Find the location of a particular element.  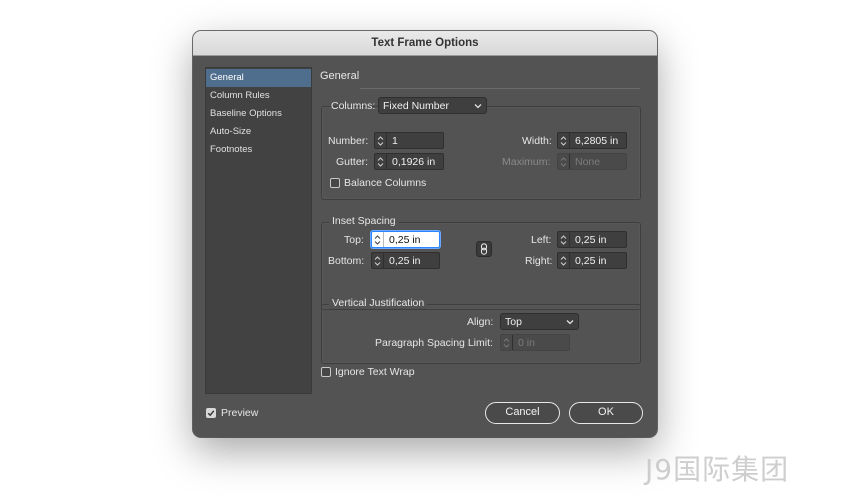

dialog-title: Text Frame Options is located at coordinates (425, 43).